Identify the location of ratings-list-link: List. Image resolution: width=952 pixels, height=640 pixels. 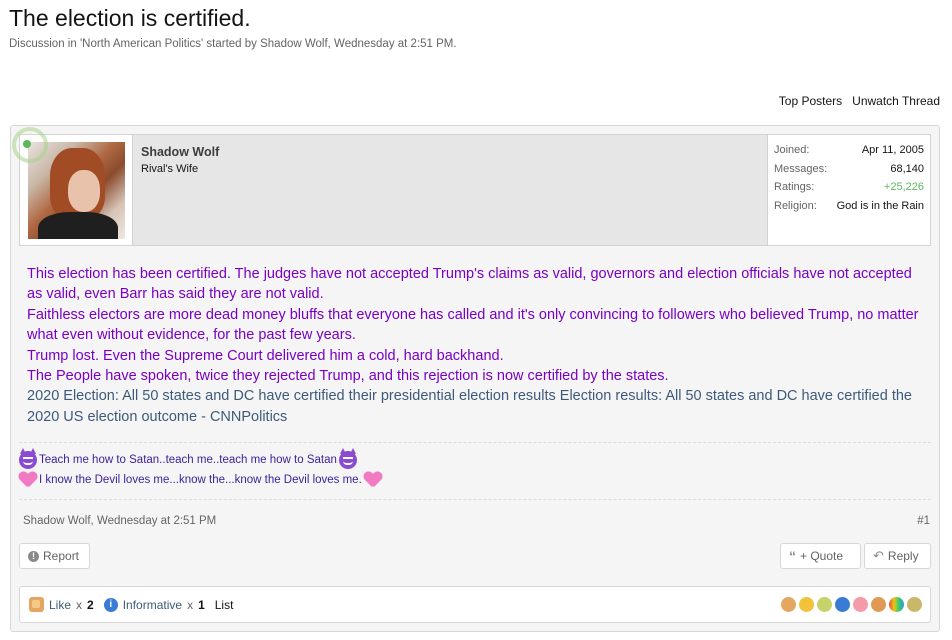
(224, 605).